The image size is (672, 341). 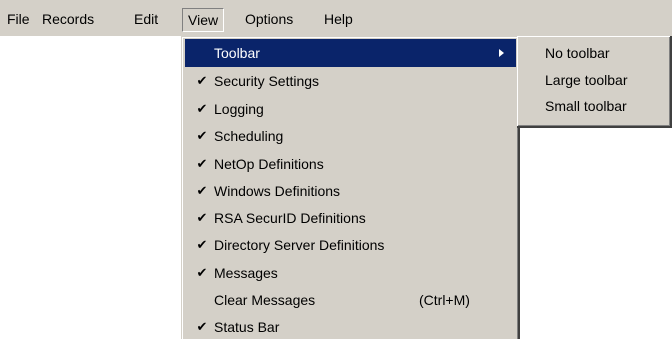 What do you see at coordinates (246, 273) in the screenshot?
I see `menu-item-label: Messages` at bounding box center [246, 273].